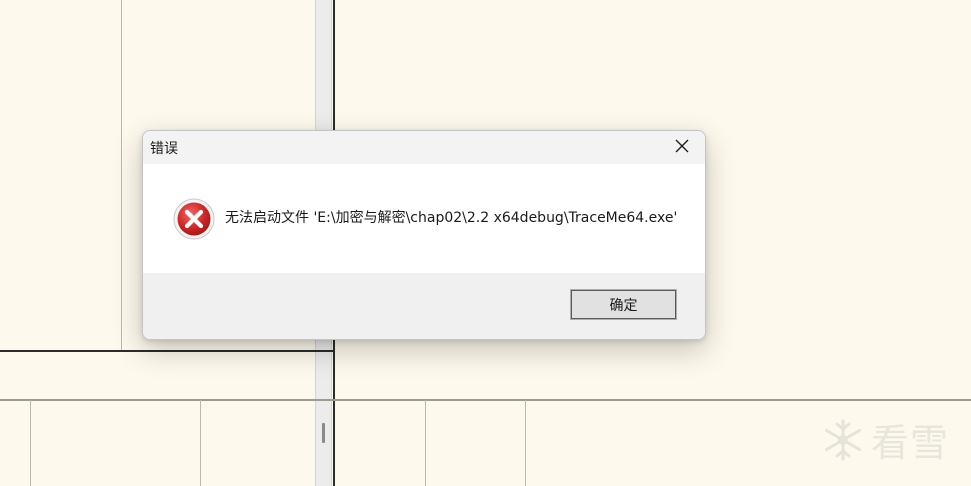 The width and height of the screenshot is (971, 486). Describe the element at coordinates (909, 443) in the screenshot. I see `watermark-text: 看雪` at that location.